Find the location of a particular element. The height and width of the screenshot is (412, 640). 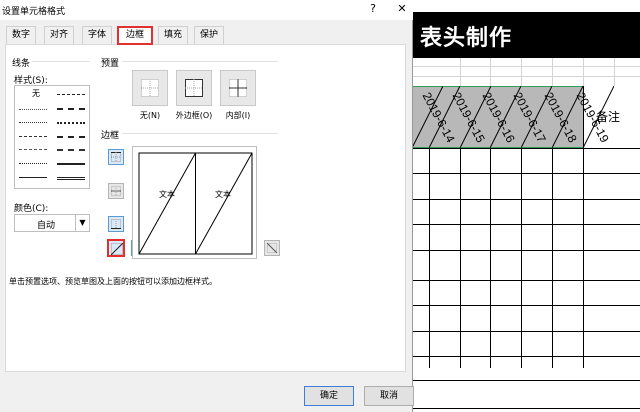

tab-fill: 填充 is located at coordinates (173, 35).